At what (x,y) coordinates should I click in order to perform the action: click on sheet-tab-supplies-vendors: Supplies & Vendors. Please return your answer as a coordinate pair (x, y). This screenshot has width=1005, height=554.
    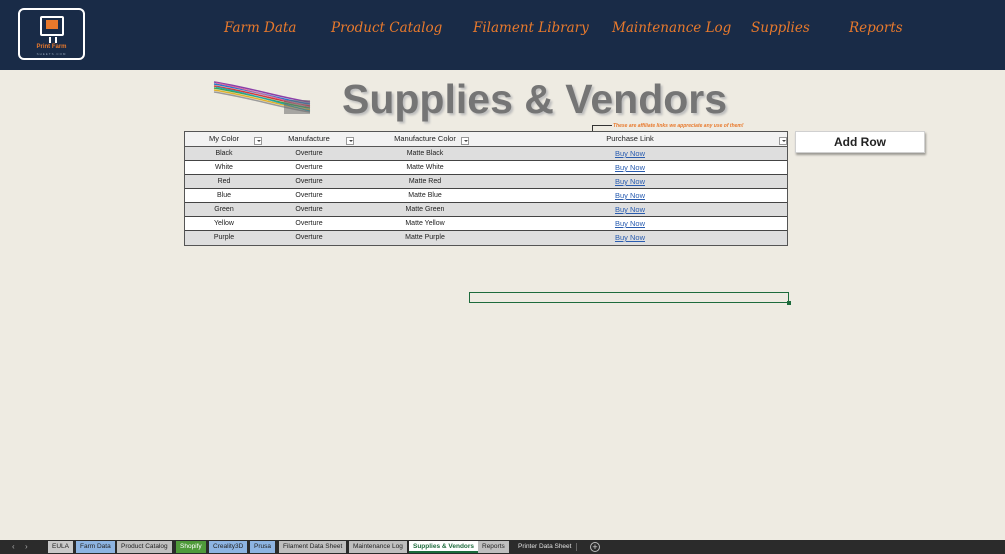
    Looking at the image, I should click on (444, 547).